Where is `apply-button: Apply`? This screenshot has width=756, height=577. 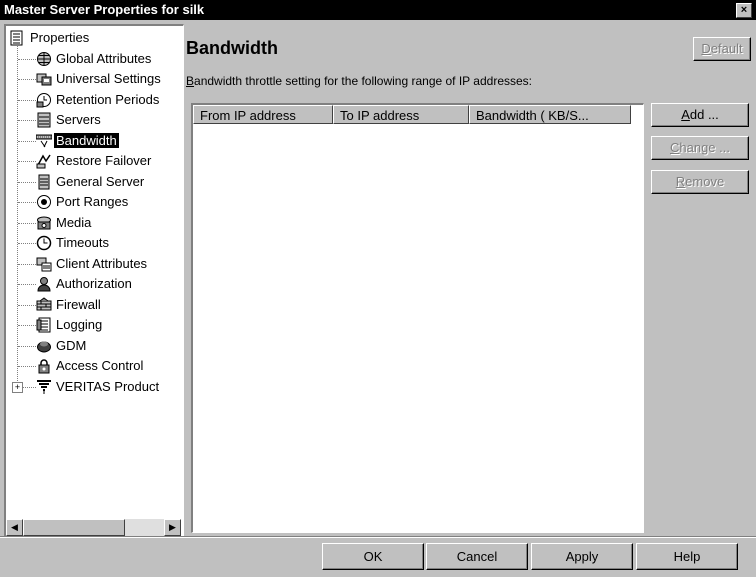 apply-button: Apply is located at coordinates (582, 556).